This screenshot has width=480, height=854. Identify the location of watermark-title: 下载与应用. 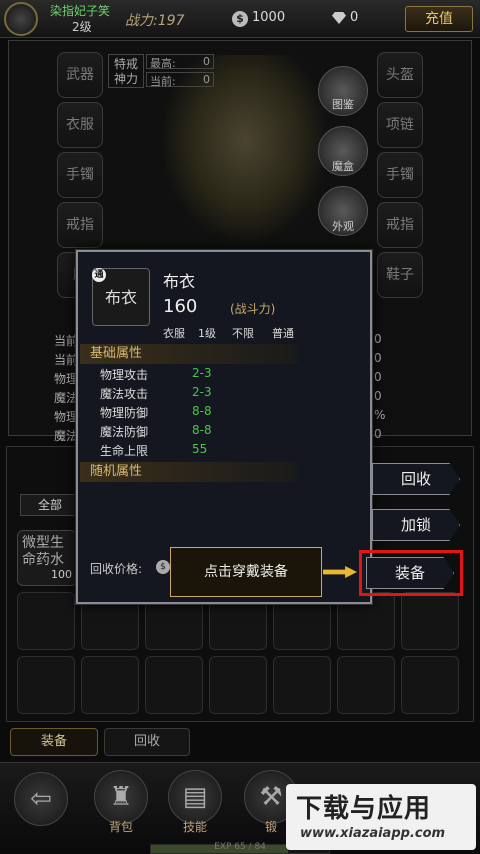
(364, 809).